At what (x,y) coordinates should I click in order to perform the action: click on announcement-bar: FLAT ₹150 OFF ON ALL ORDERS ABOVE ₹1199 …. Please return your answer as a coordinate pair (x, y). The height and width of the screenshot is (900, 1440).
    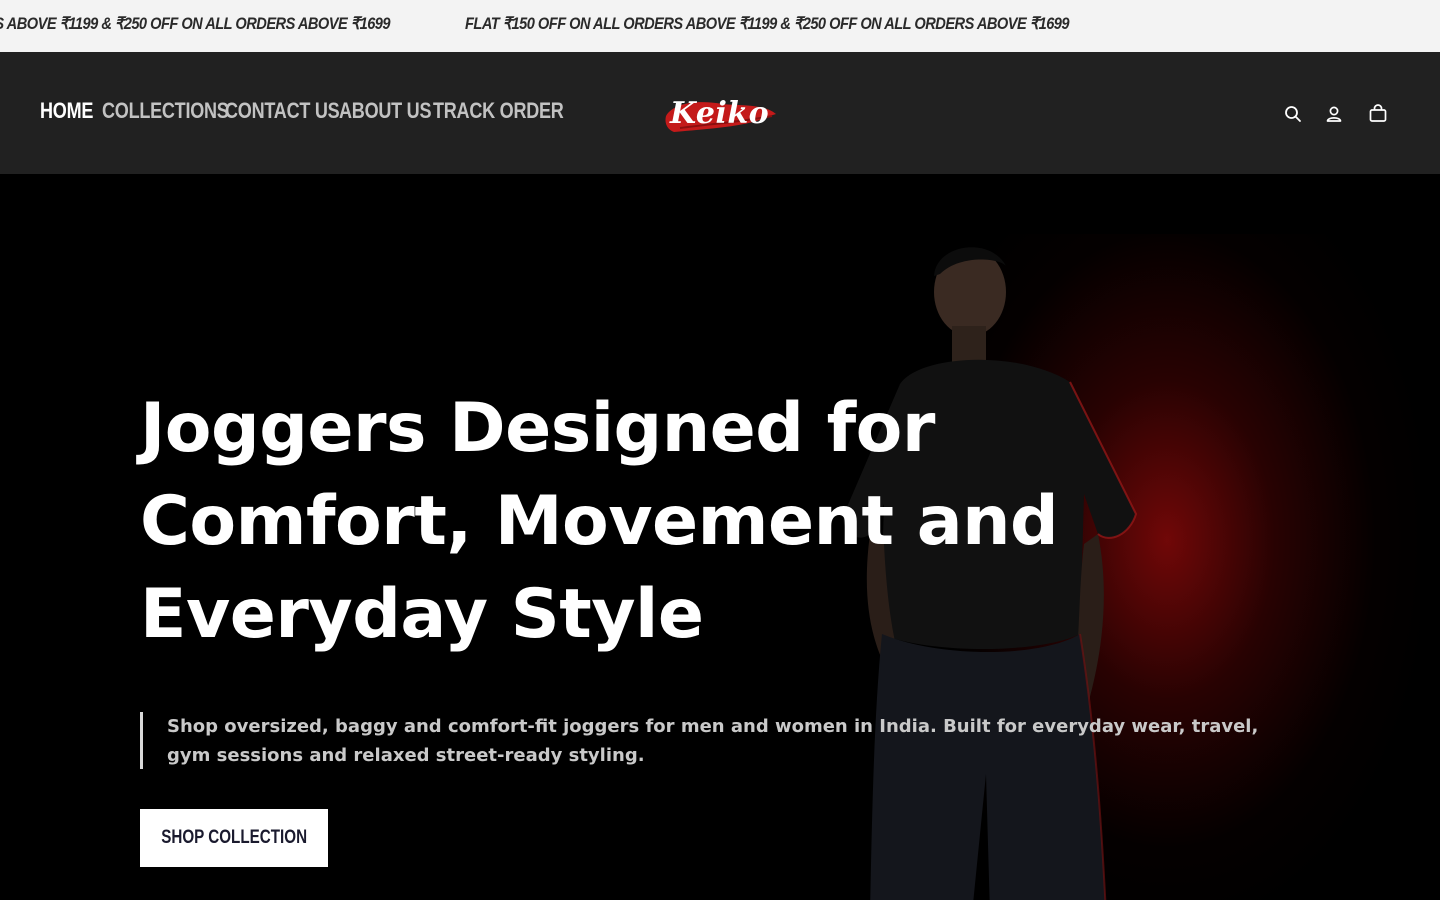
    Looking at the image, I should click on (720, 26).